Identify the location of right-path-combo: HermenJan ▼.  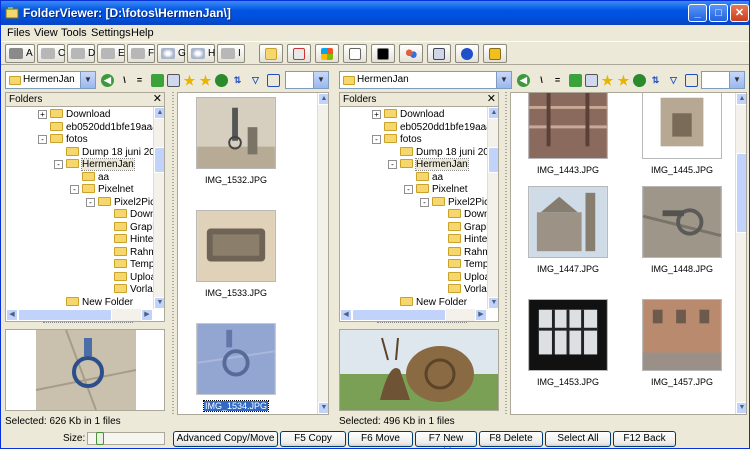
(425, 80).